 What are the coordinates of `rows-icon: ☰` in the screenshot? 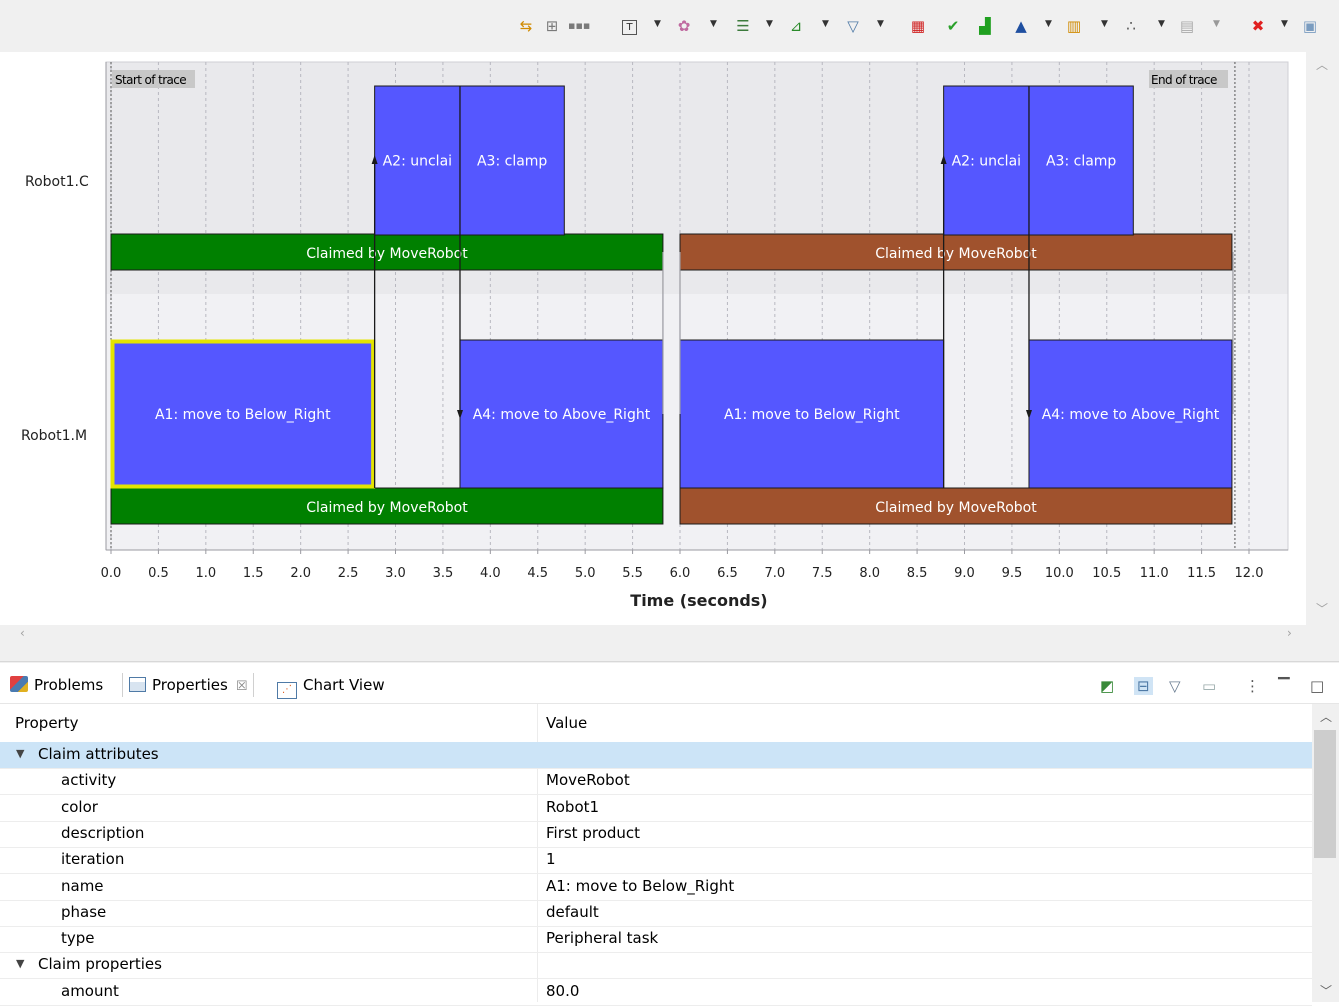 It's located at (743, 26).